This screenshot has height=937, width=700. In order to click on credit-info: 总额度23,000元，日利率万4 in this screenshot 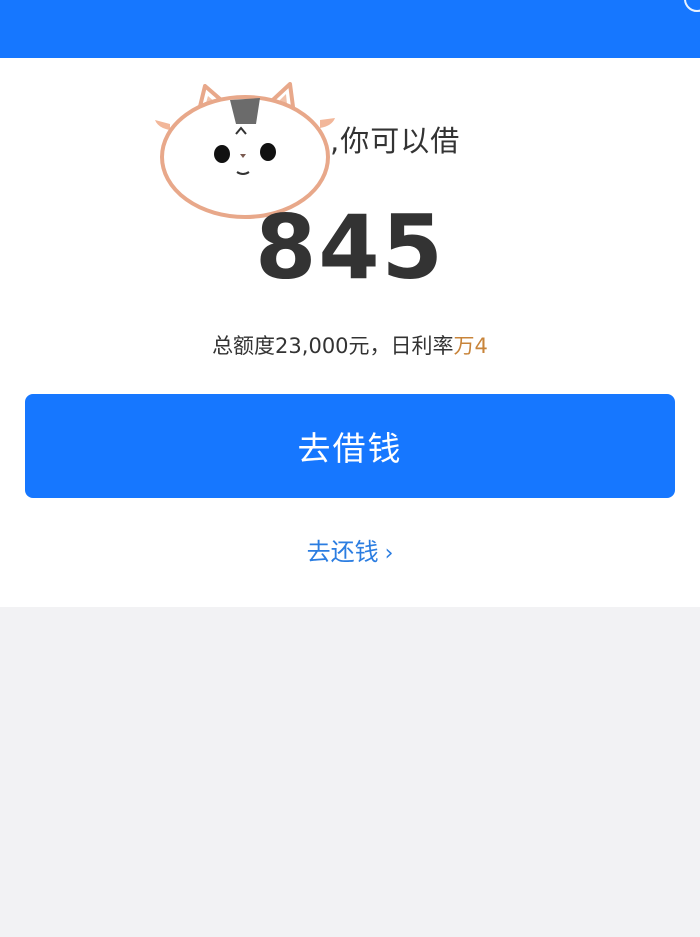, I will do `click(350, 345)`.